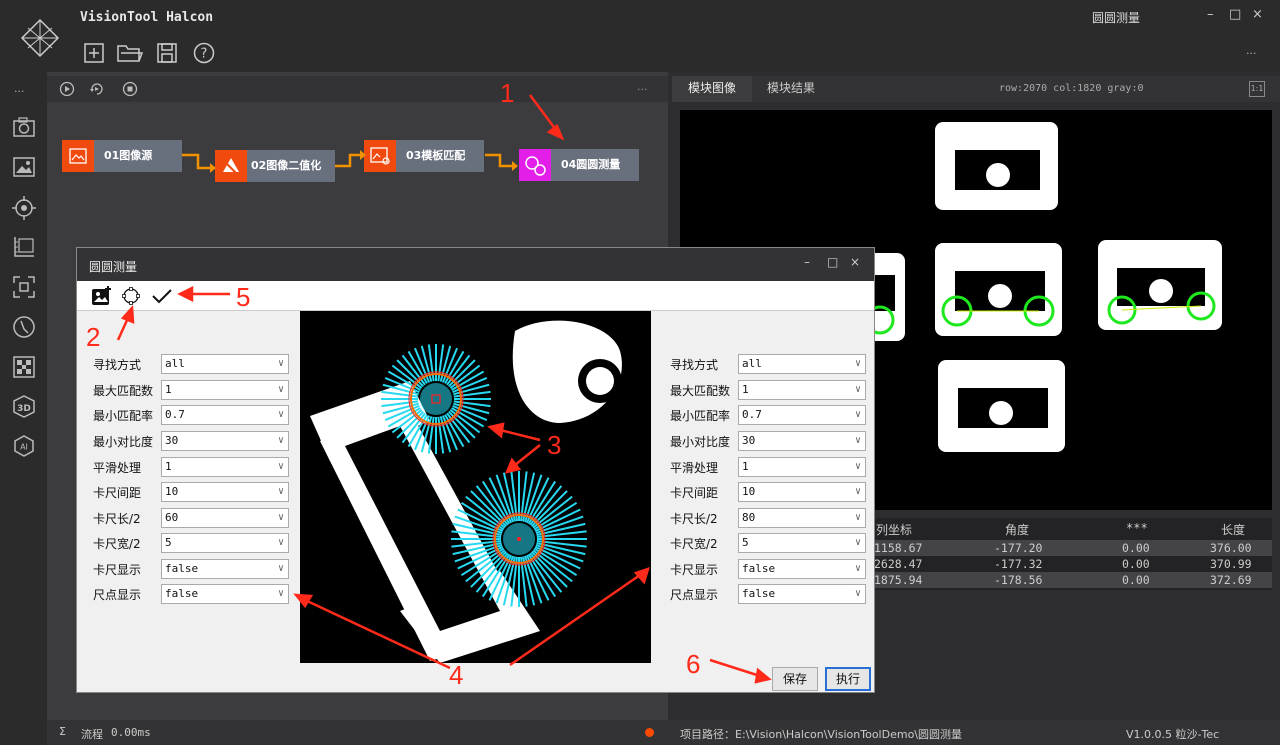 The height and width of the screenshot is (745, 1280). What do you see at coordinates (24, 327) in the screenshot?
I see `calibration-icon` at bounding box center [24, 327].